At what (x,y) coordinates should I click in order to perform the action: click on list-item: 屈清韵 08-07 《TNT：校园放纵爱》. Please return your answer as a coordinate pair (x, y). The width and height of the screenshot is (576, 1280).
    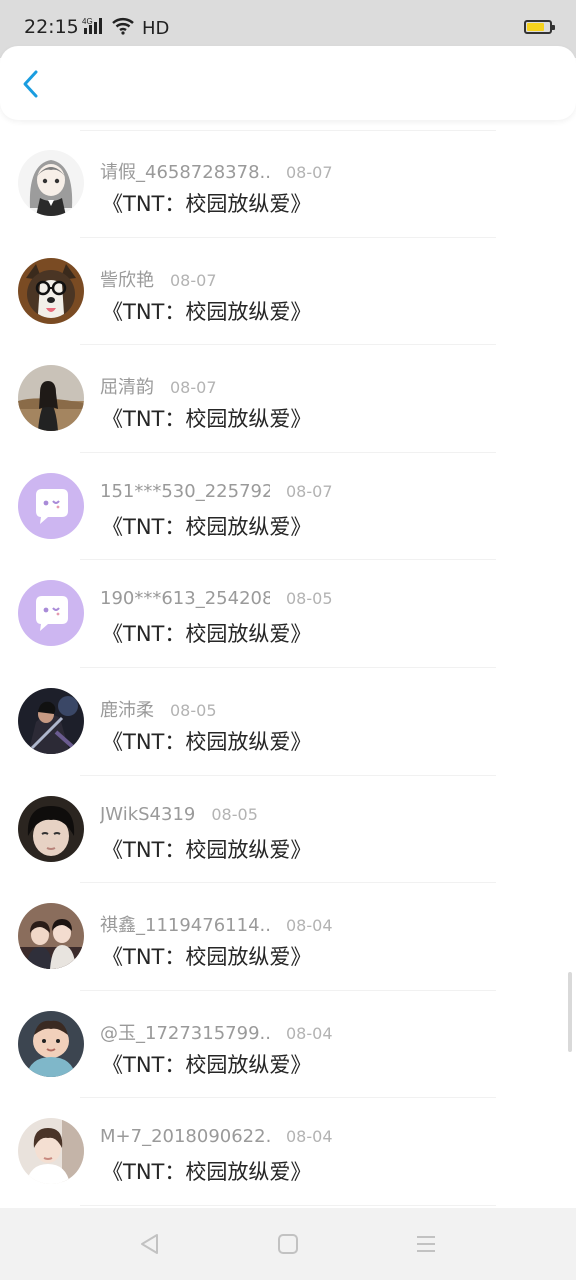
    Looking at the image, I should click on (288, 399).